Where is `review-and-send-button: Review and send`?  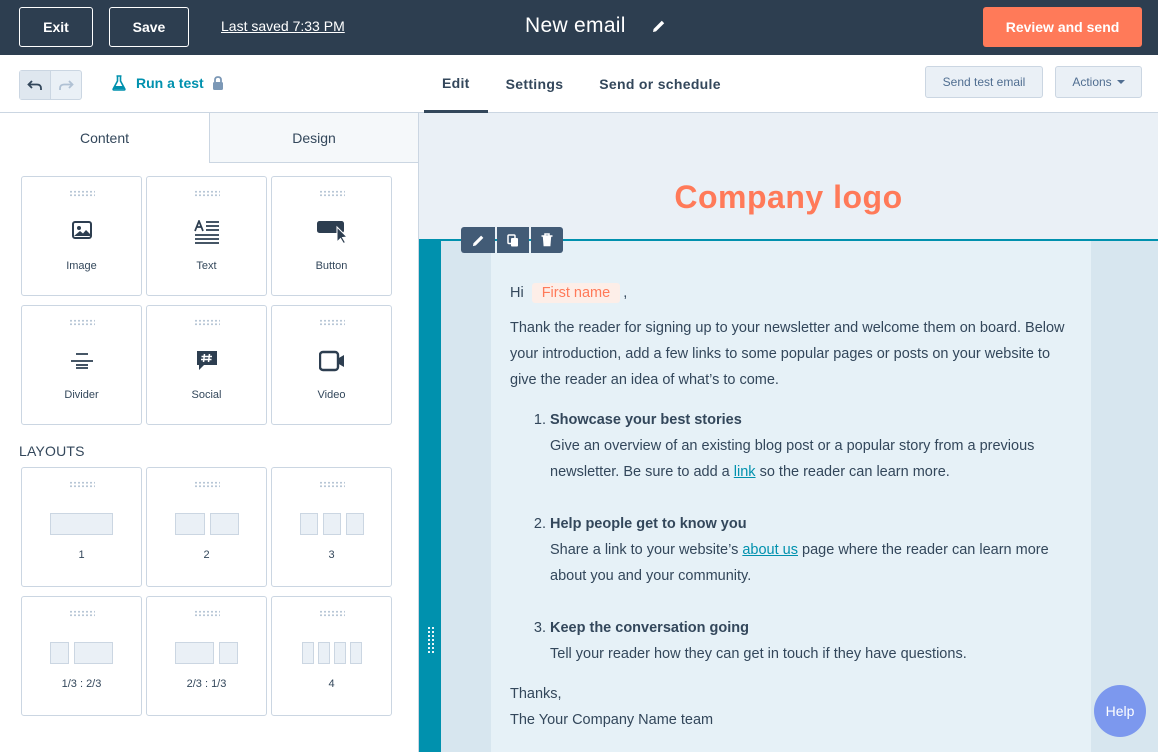
review-and-send-button: Review and send is located at coordinates (1062, 27).